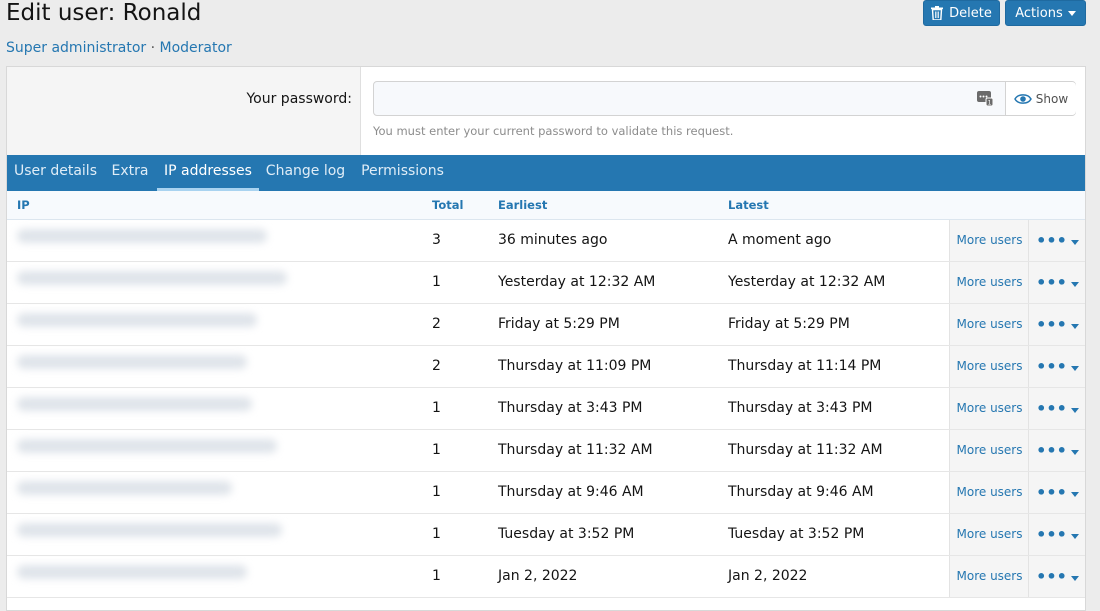 The image size is (1100, 611). Describe the element at coordinates (130, 173) in the screenshot. I see `tab-extra: Extra` at that location.